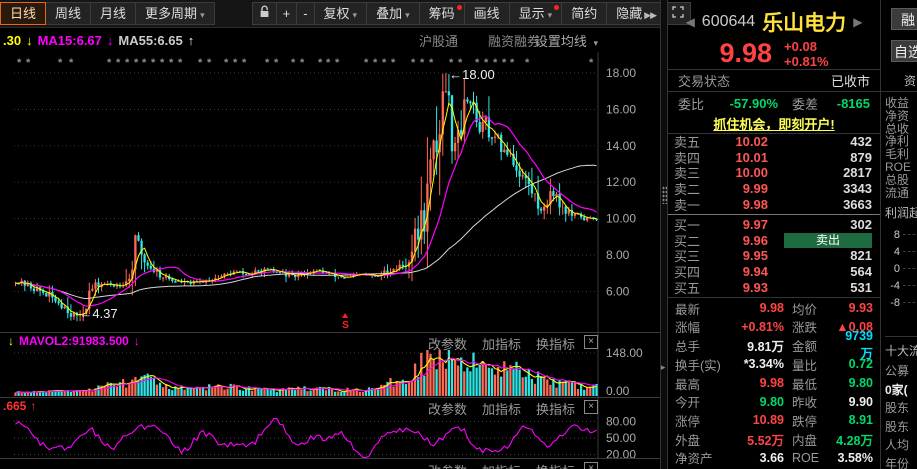 This screenshot has height=469, width=917. I want to click on ma5-down-arrow-icon: ↓, so click(29, 40).